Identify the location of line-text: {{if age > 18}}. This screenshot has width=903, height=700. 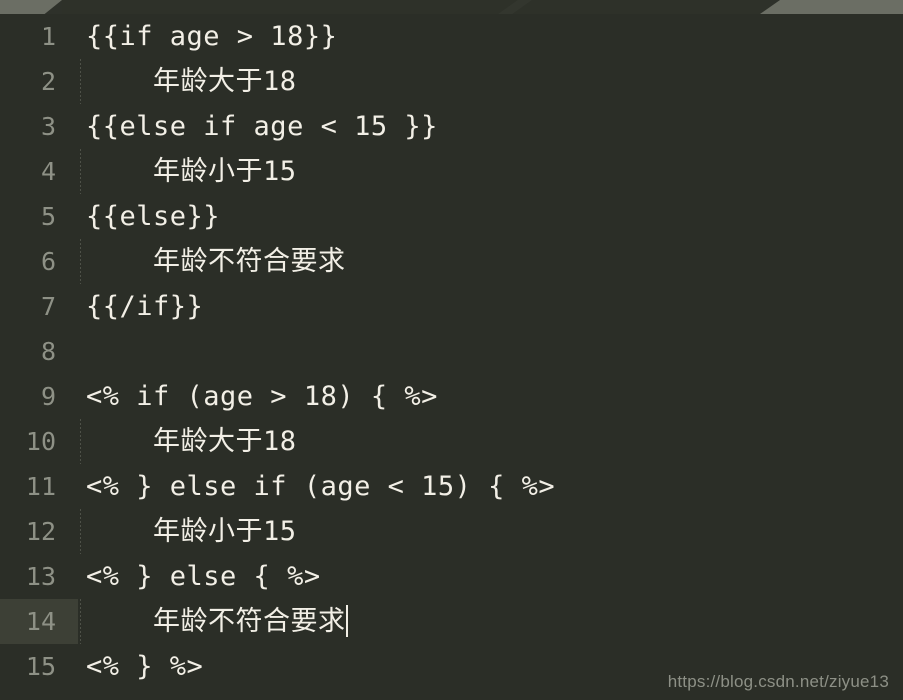
(212, 36).